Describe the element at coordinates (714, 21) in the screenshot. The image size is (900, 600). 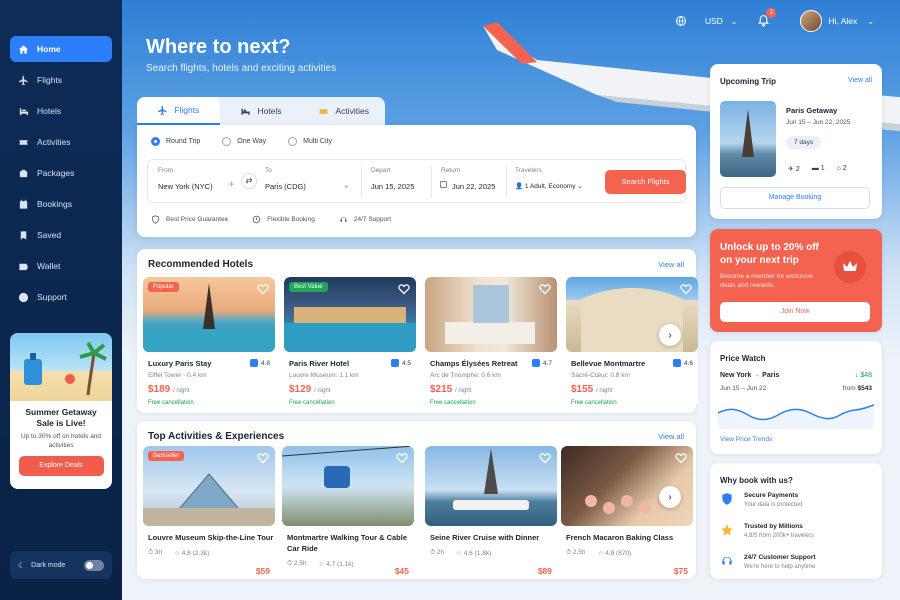
I see `currency-selector: USD` at that location.